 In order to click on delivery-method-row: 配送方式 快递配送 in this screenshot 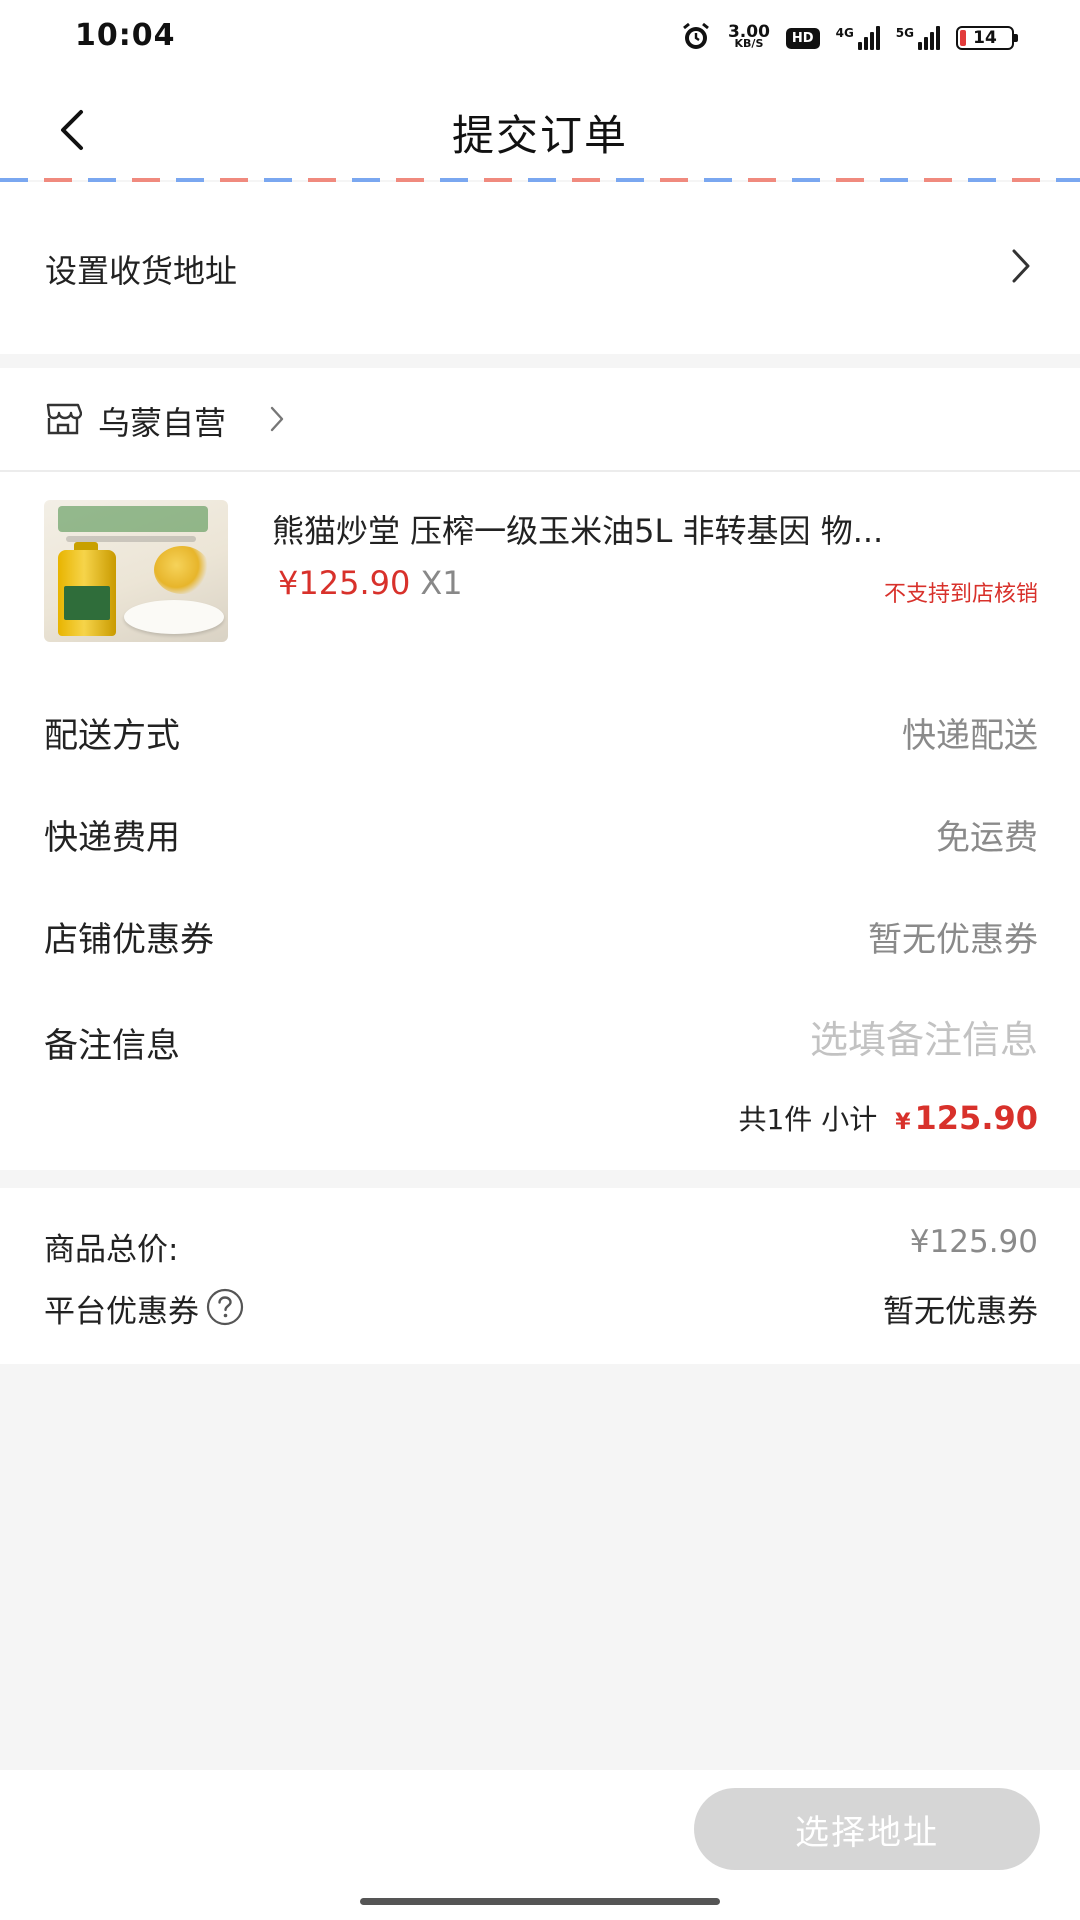, I will do `click(540, 730)`.